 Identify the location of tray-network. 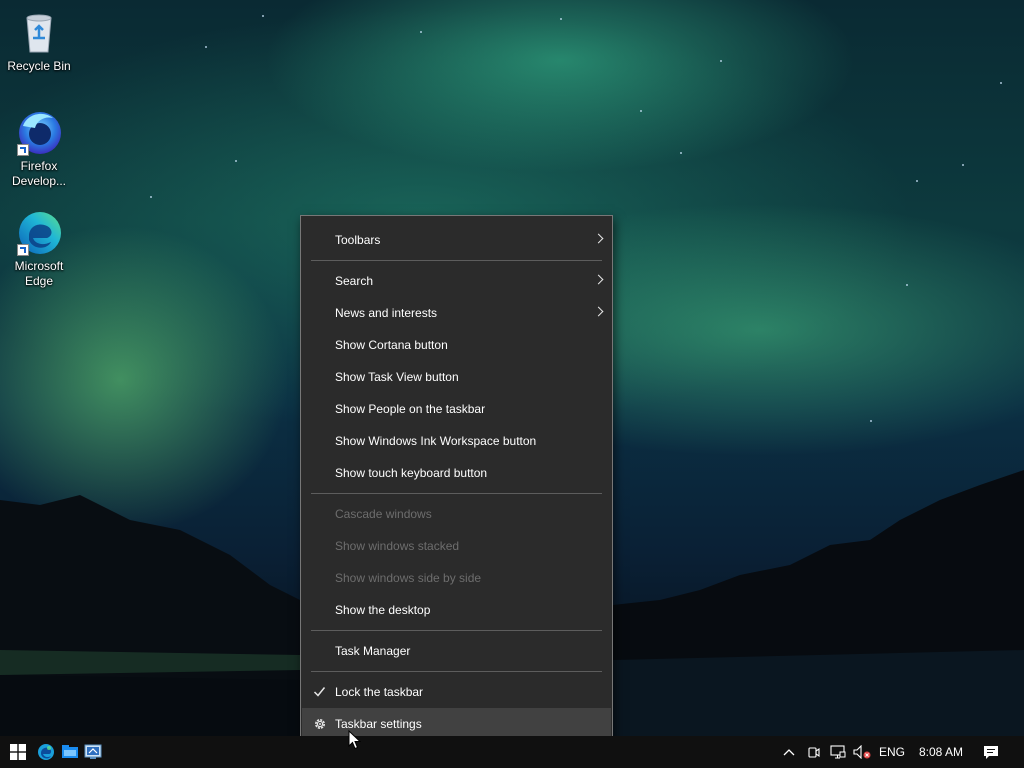
(838, 752).